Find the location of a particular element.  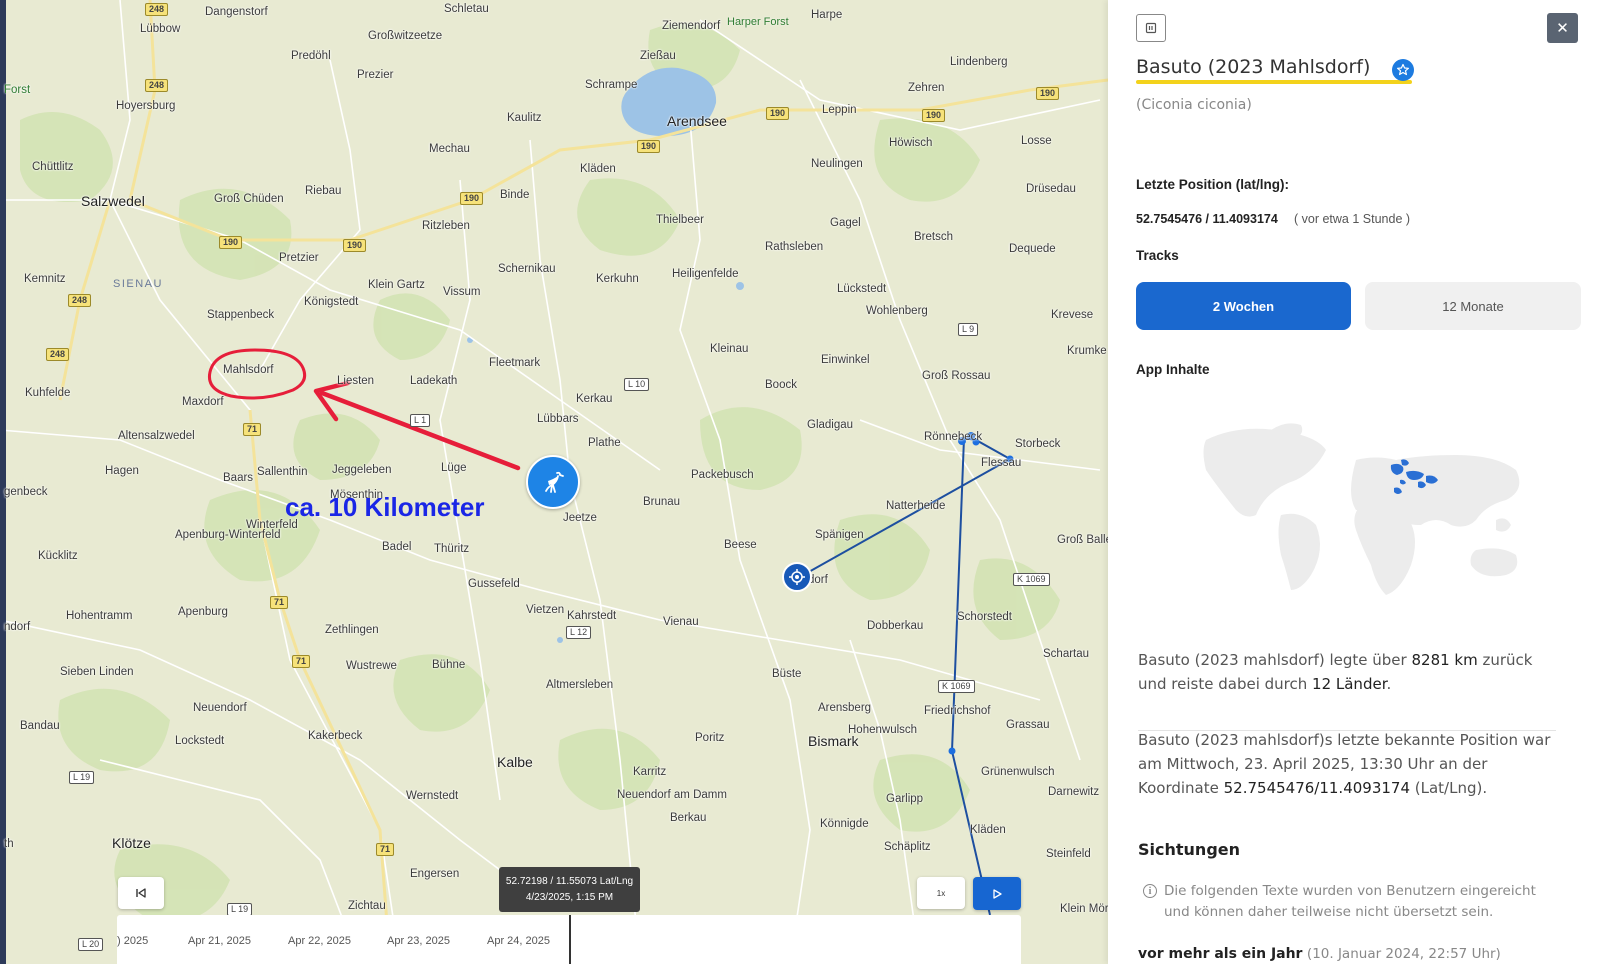

place-label: Kerkau is located at coordinates (594, 399).